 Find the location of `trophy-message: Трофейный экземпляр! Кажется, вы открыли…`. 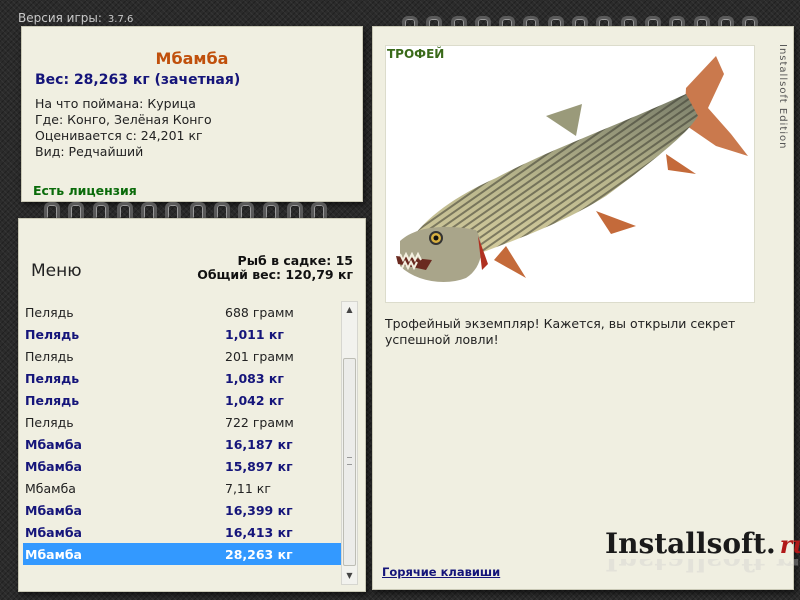

trophy-message: Трофейный экземпляр! Кажется, вы открыли… is located at coordinates (560, 331).